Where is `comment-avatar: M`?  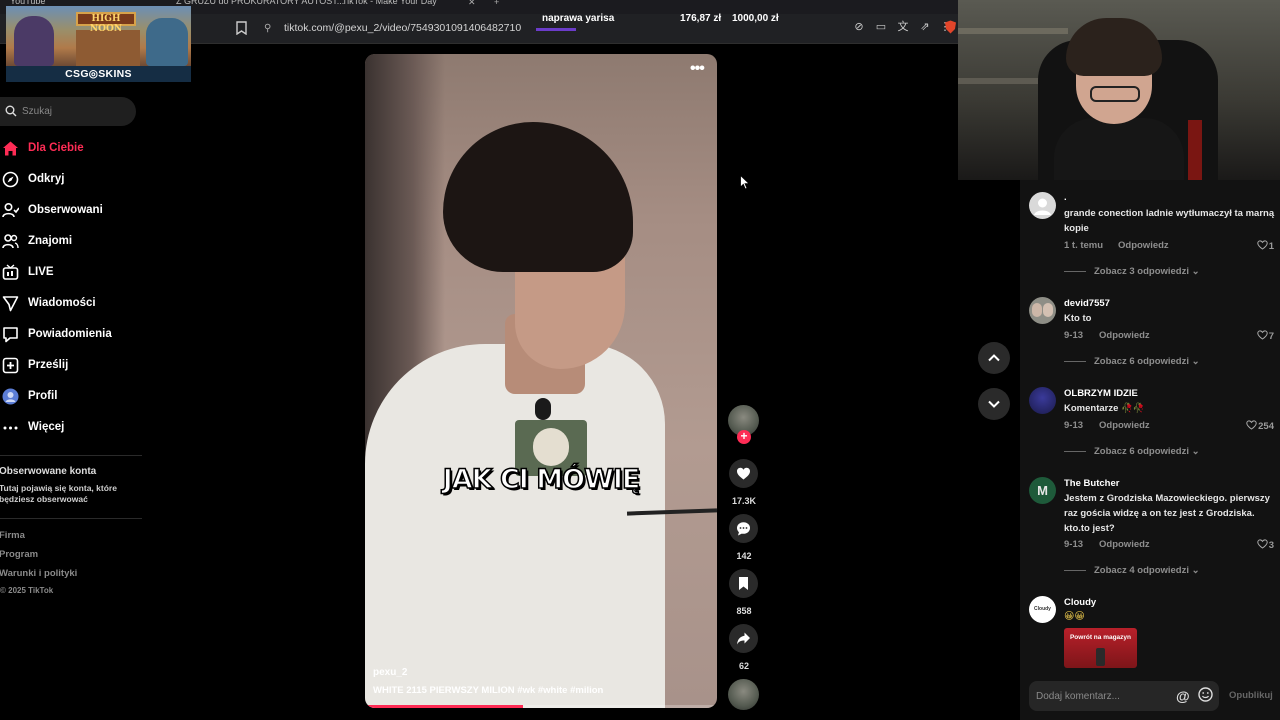 comment-avatar: M is located at coordinates (1042, 490).